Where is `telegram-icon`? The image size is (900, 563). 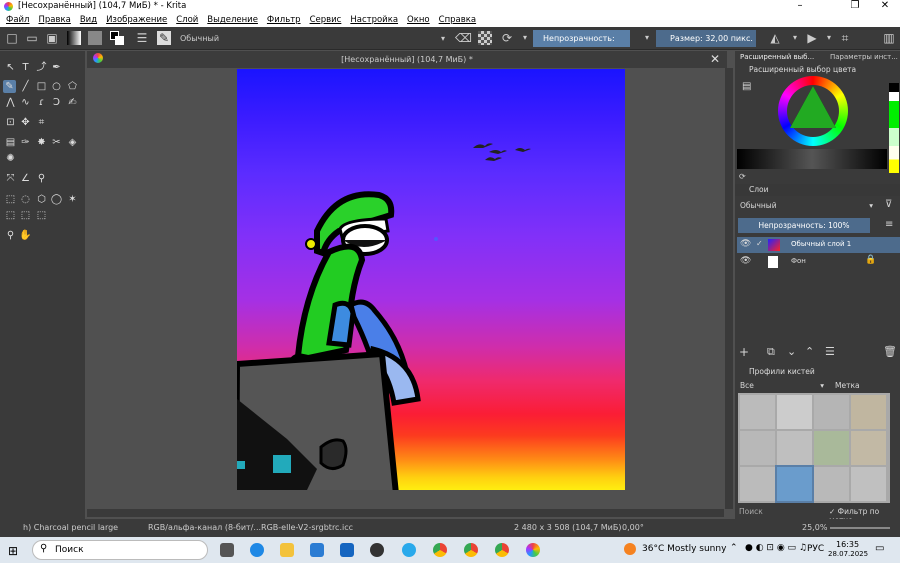
telegram-icon is located at coordinates (409, 550).